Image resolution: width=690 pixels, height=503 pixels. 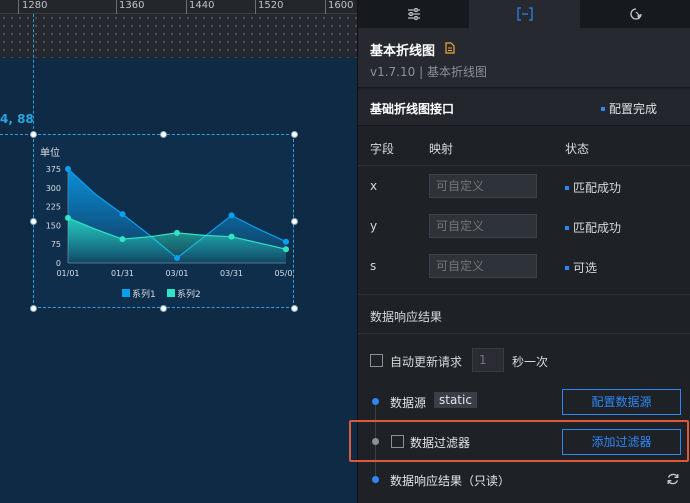 What do you see at coordinates (455, 400) in the screenshot?
I see `datasource-type-badge: static` at bounding box center [455, 400].